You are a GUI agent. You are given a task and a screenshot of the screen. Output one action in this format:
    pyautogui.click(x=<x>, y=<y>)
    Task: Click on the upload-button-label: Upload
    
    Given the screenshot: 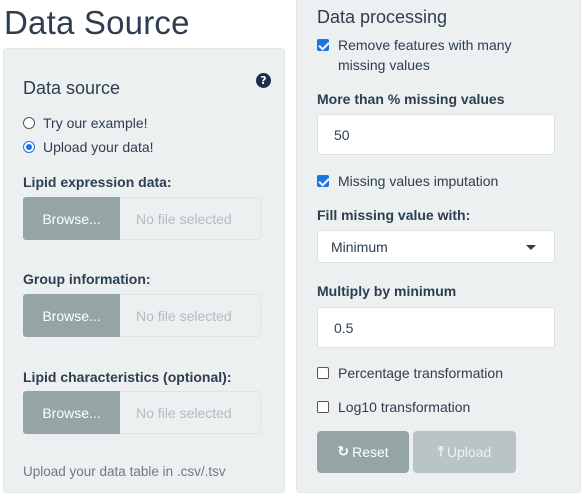 What is the action you would take?
    pyautogui.click(x=469, y=452)
    